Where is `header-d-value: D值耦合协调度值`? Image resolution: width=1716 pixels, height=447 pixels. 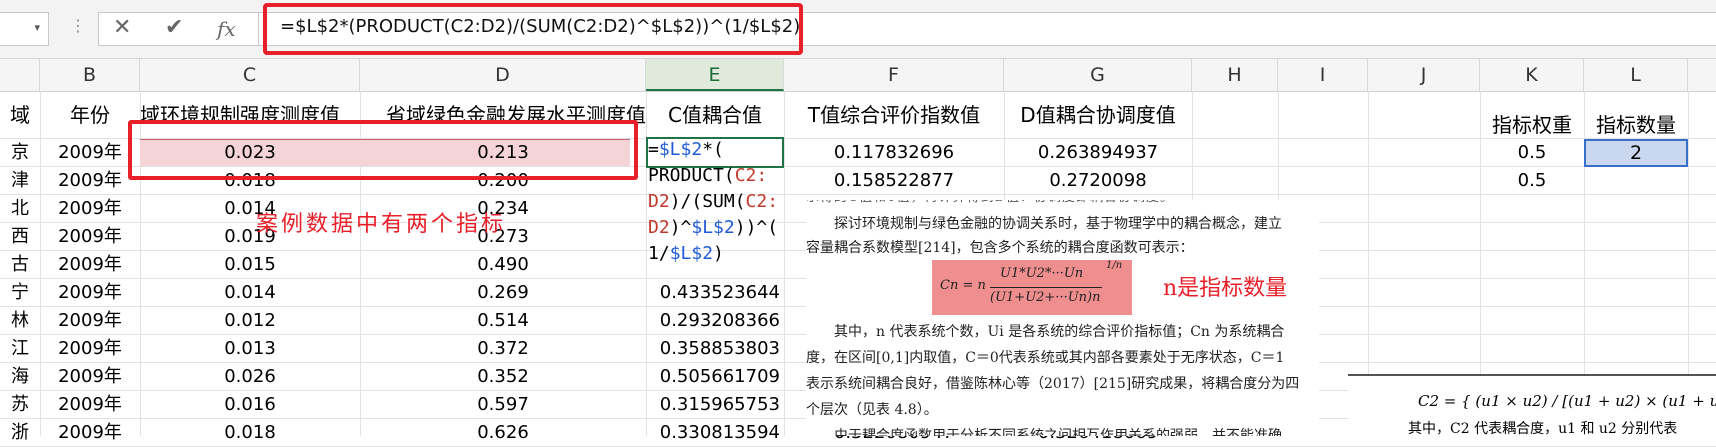
header-d-value: D值耦合协调度值 is located at coordinates (1098, 115).